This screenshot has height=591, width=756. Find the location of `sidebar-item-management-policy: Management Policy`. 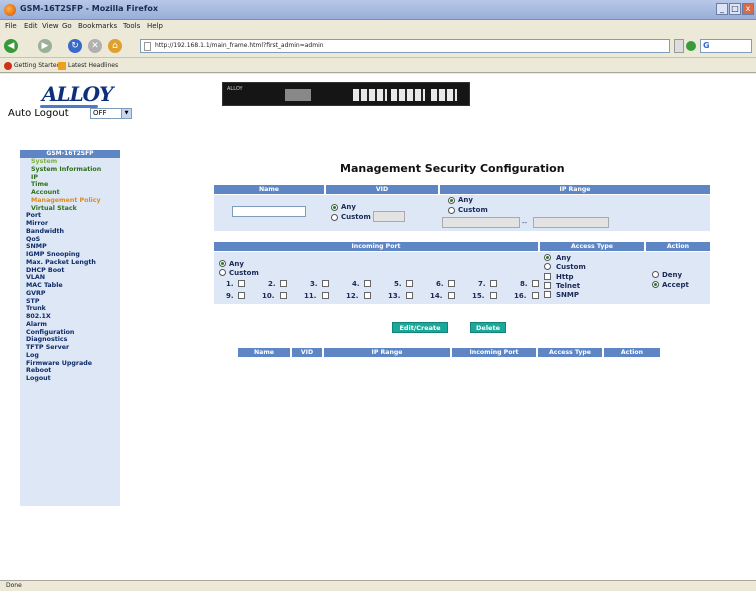

sidebar-item-management-policy: Management Policy is located at coordinates (70, 201).